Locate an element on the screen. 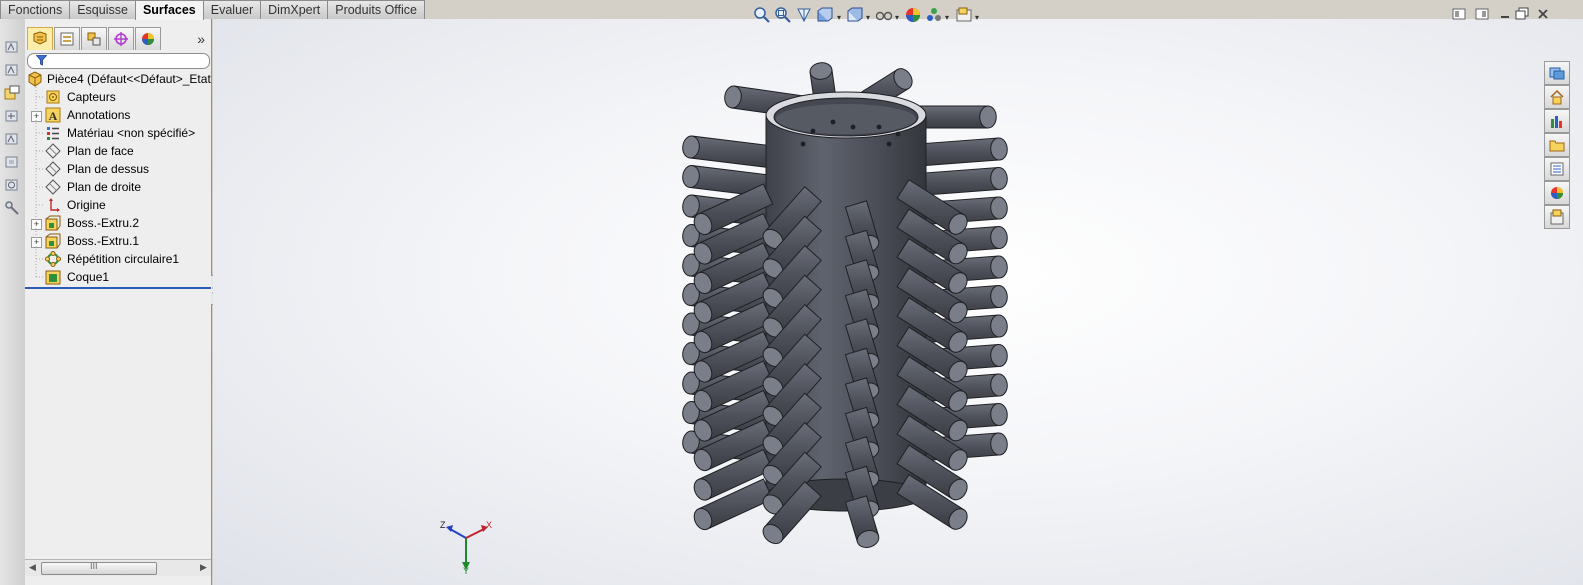  dimxpertmanager-icon is located at coordinates (121, 39).